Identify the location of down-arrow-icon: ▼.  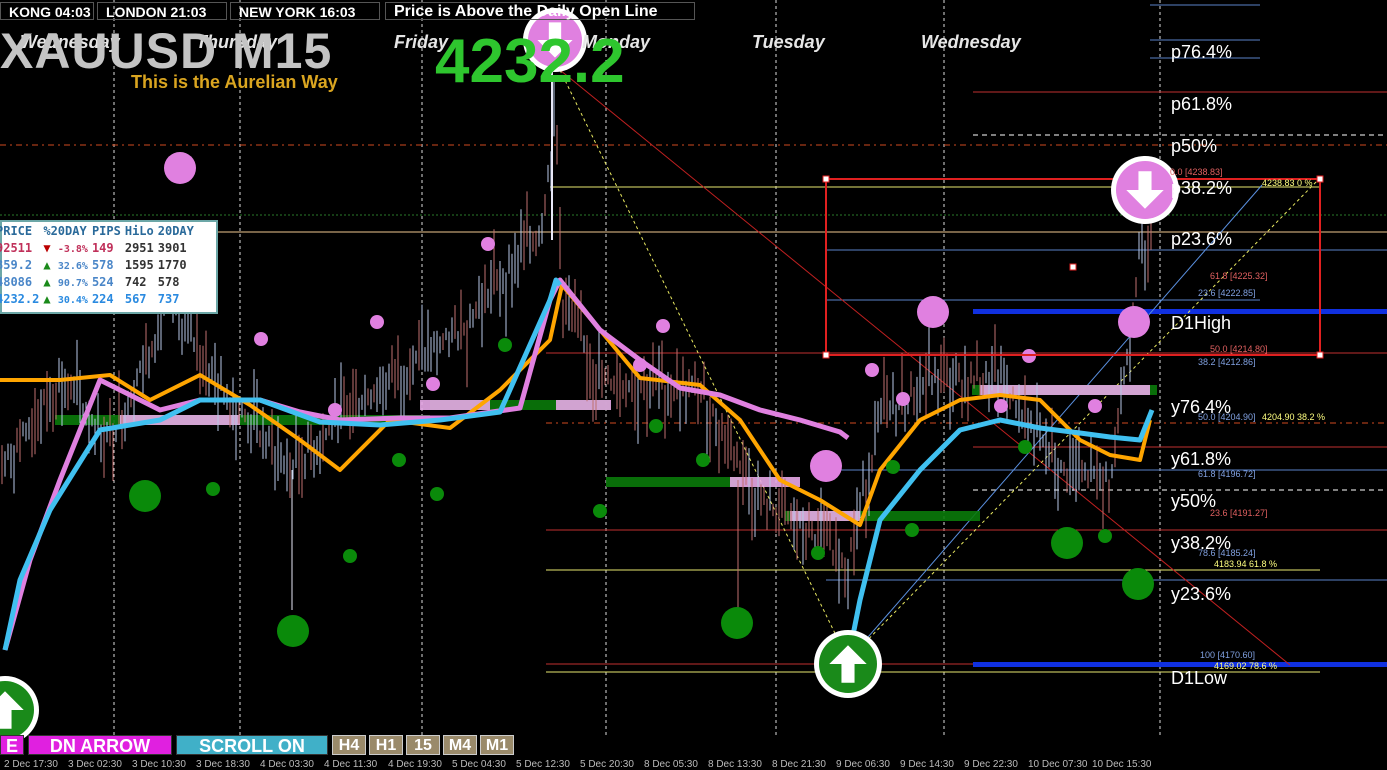
(47, 247).